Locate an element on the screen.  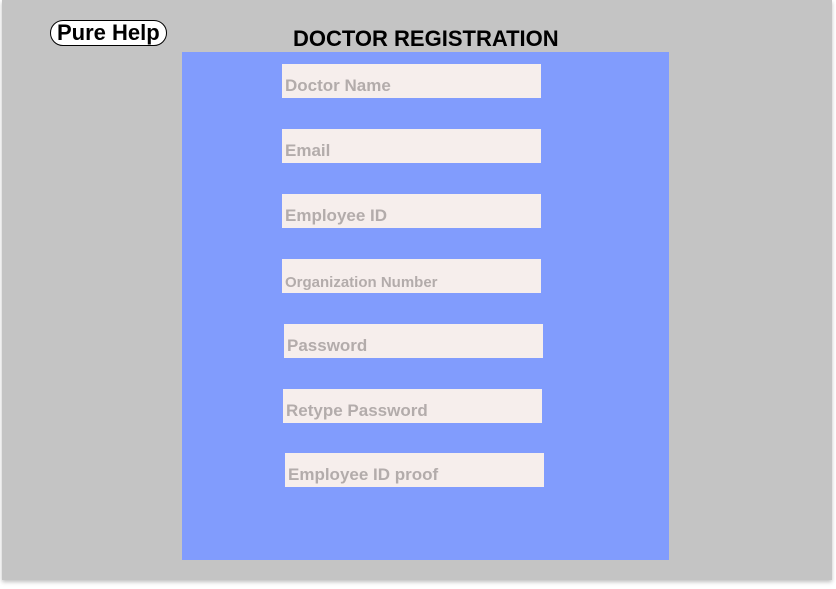
email-placeholder: Email is located at coordinates (308, 150).